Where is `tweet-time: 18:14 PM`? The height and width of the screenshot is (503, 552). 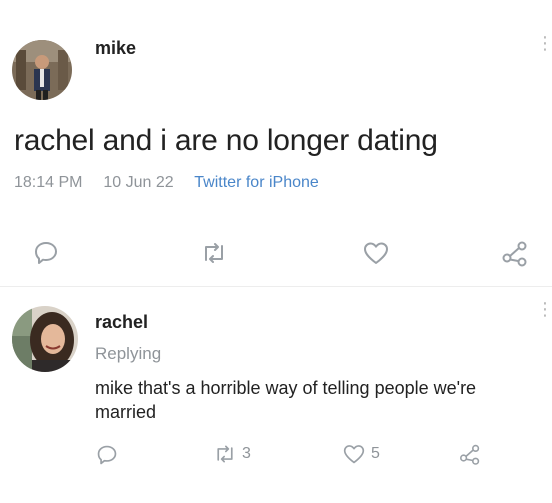 tweet-time: 18:14 PM is located at coordinates (48, 182).